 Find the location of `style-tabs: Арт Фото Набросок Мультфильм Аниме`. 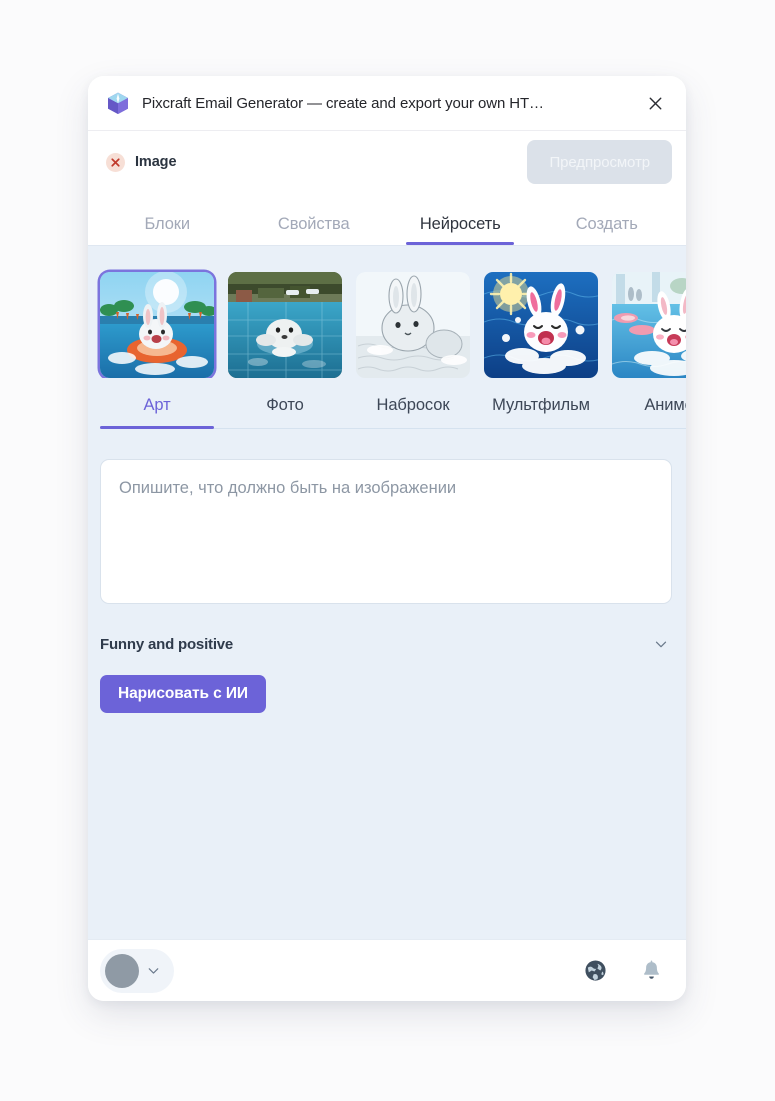

style-tabs: Арт Фото Набросок Мультфильм Аниме is located at coordinates (387, 412).